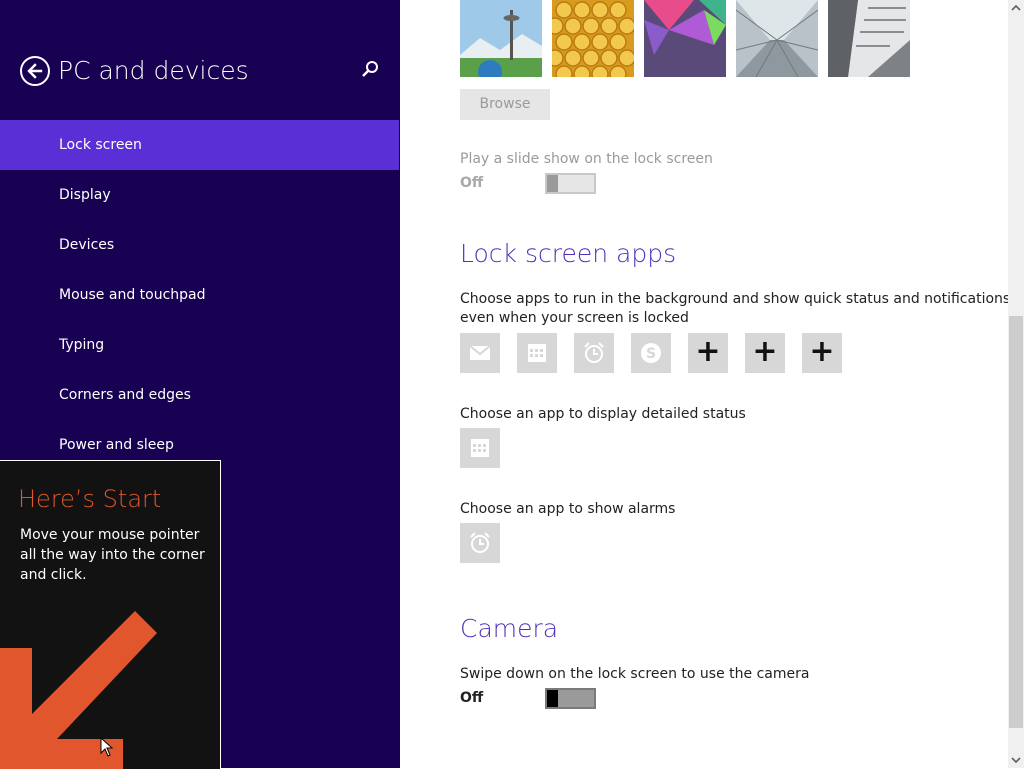 Image resolution: width=1024 pixels, height=772 pixels. I want to click on nav-item-mouse-and-touchpad: Mouse and touchpad, so click(200, 295).